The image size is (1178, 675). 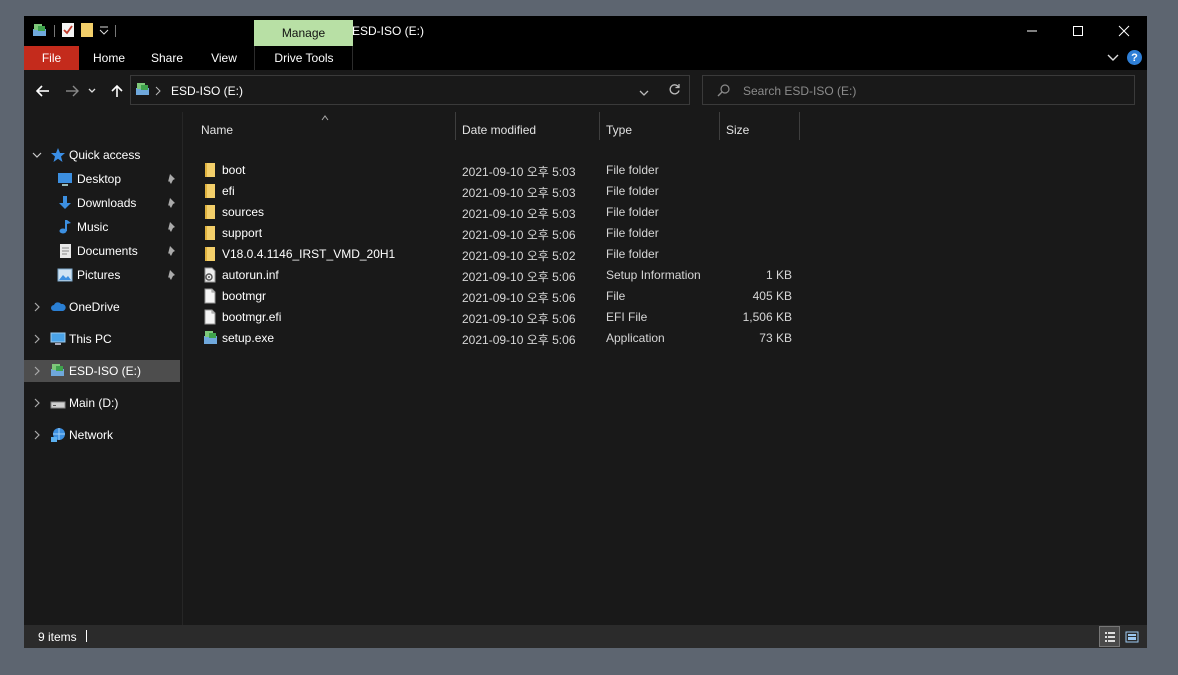 What do you see at coordinates (72, 91) in the screenshot?
I see `forward-button` at bounding box center [72, 91].